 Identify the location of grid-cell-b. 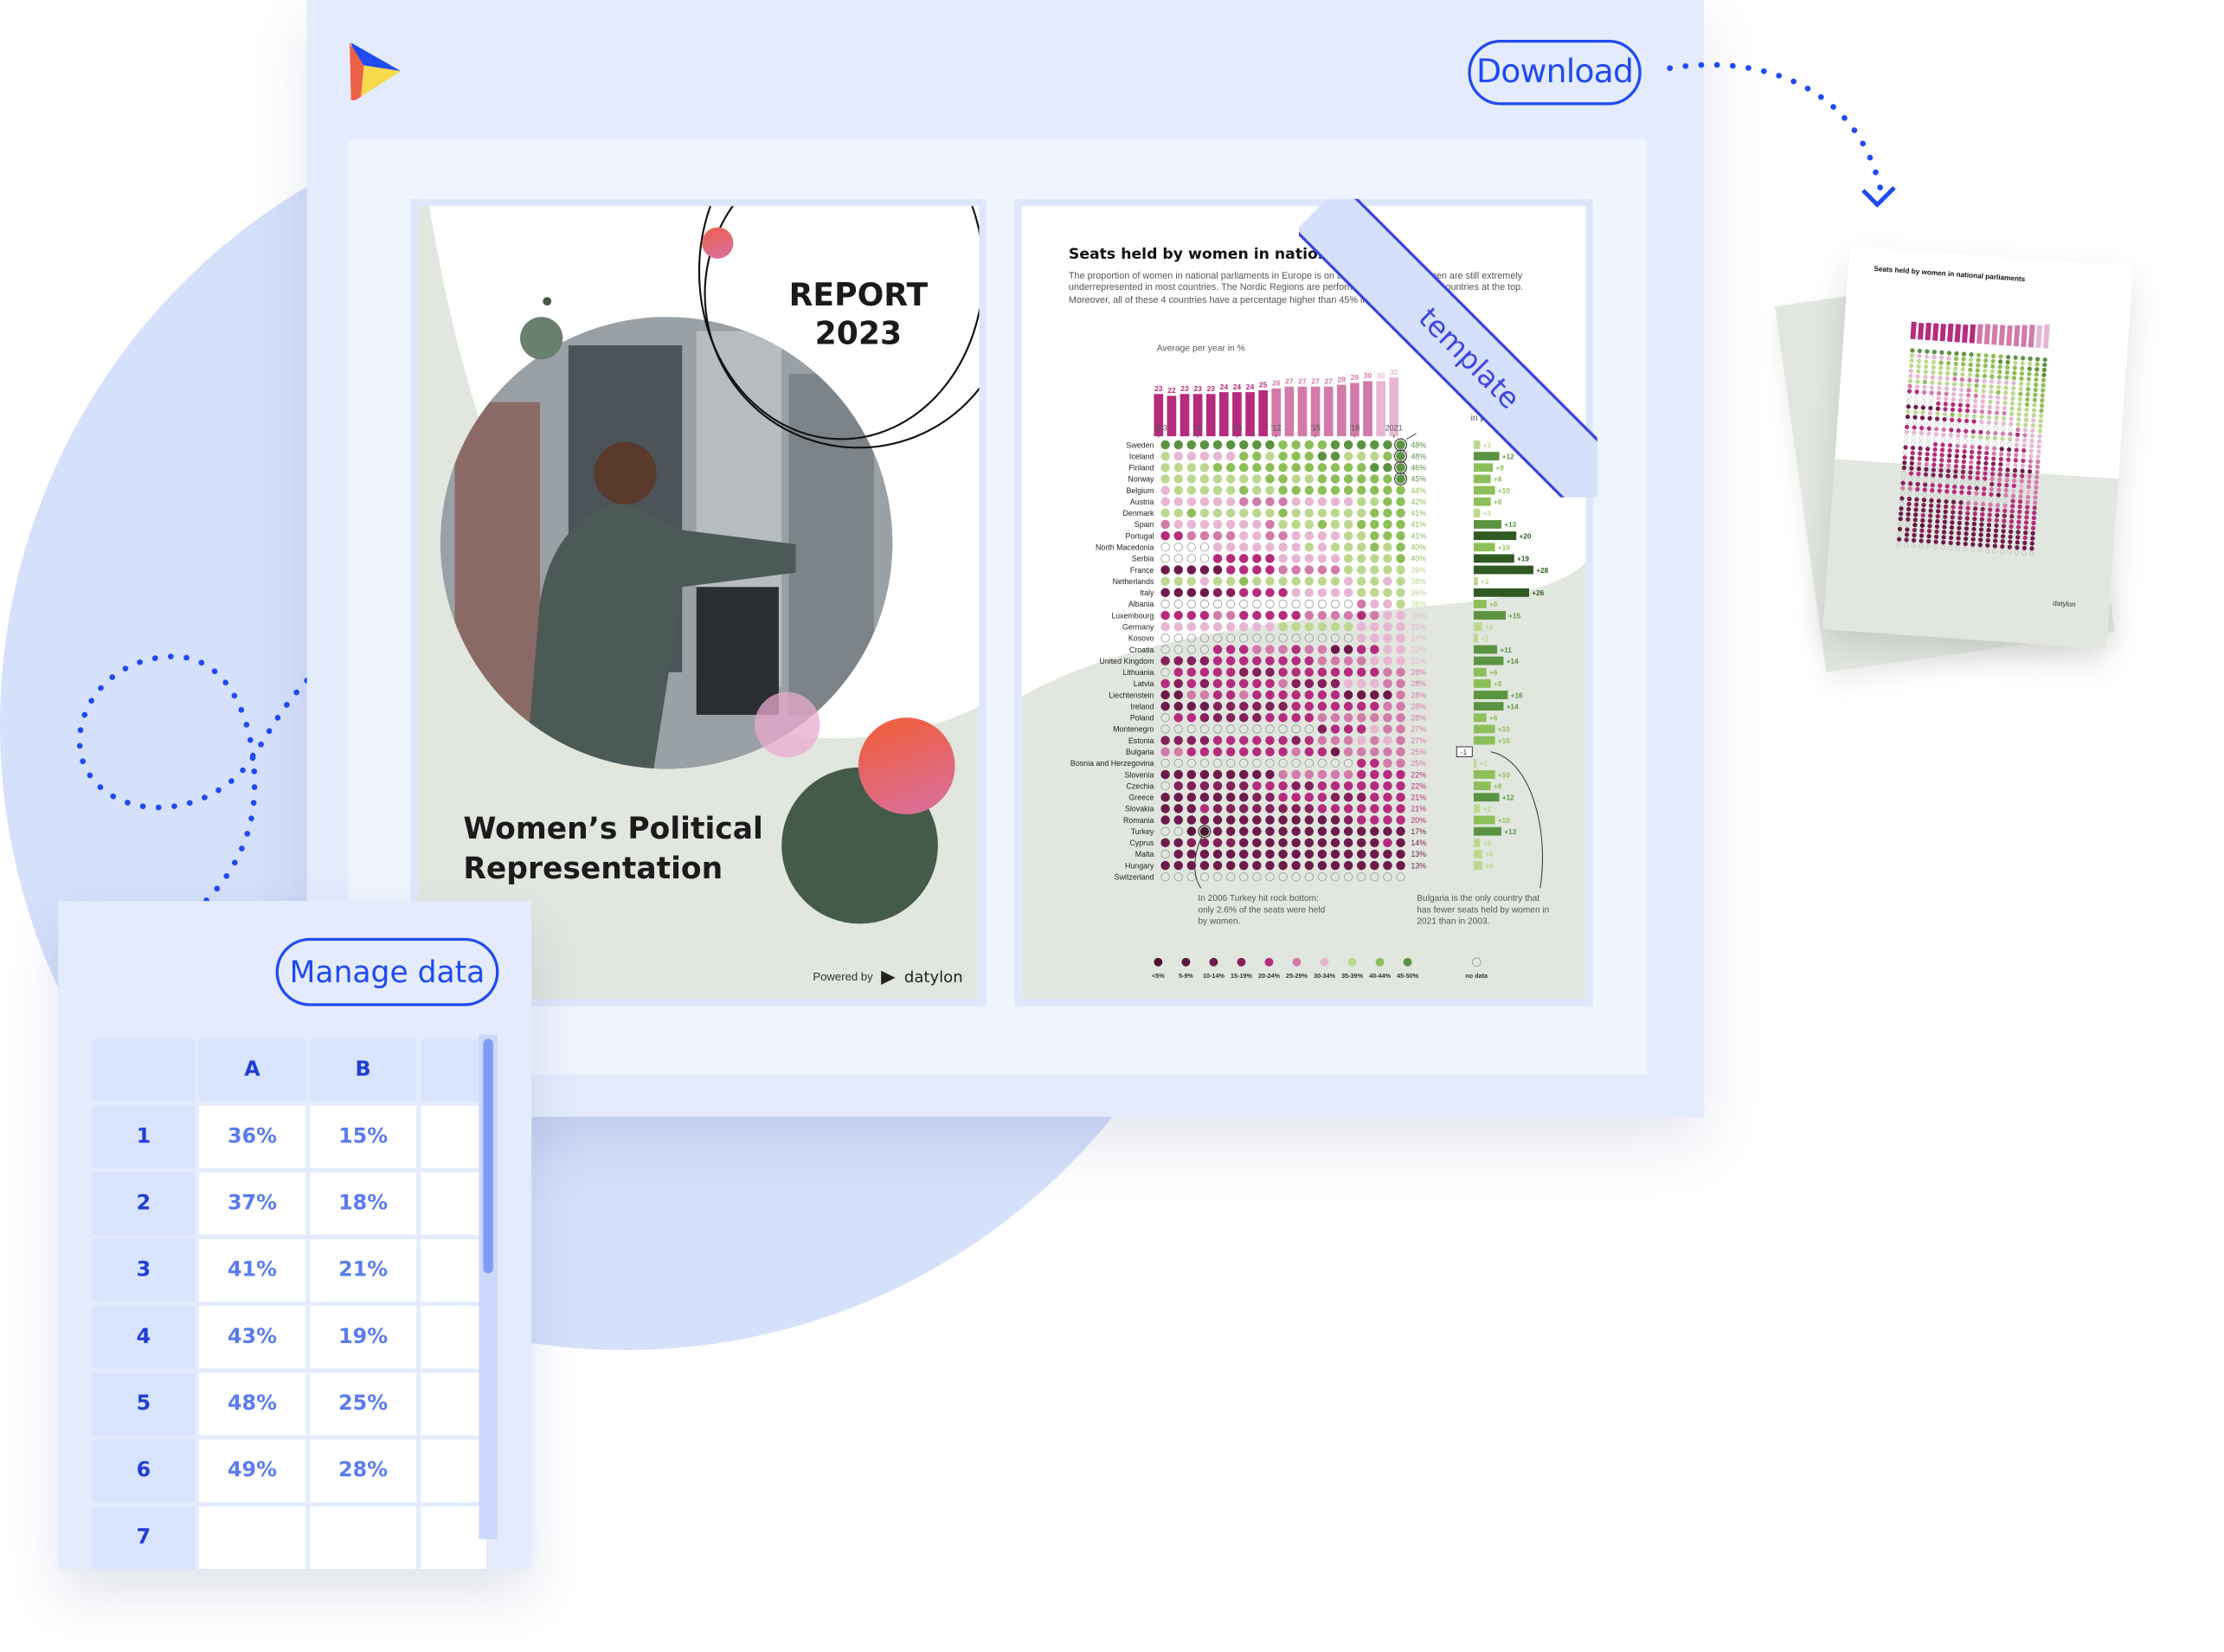
(363, 1537).